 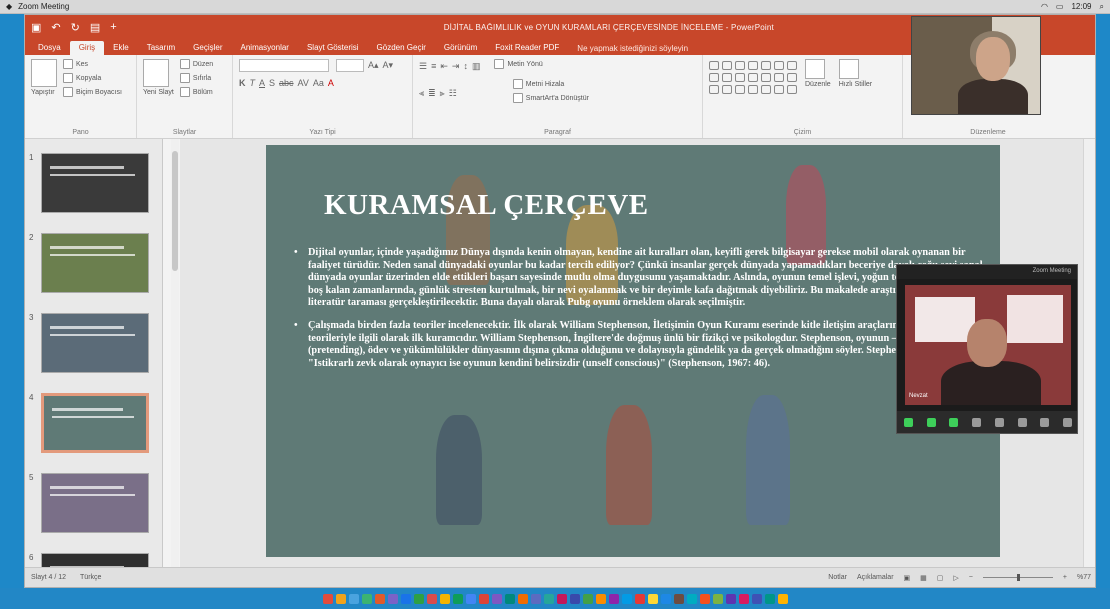 What do you see at coordinates (442, 93) in the screenshot?
I see `align-right-icon: ⫸` at bounding box center [442, 93].